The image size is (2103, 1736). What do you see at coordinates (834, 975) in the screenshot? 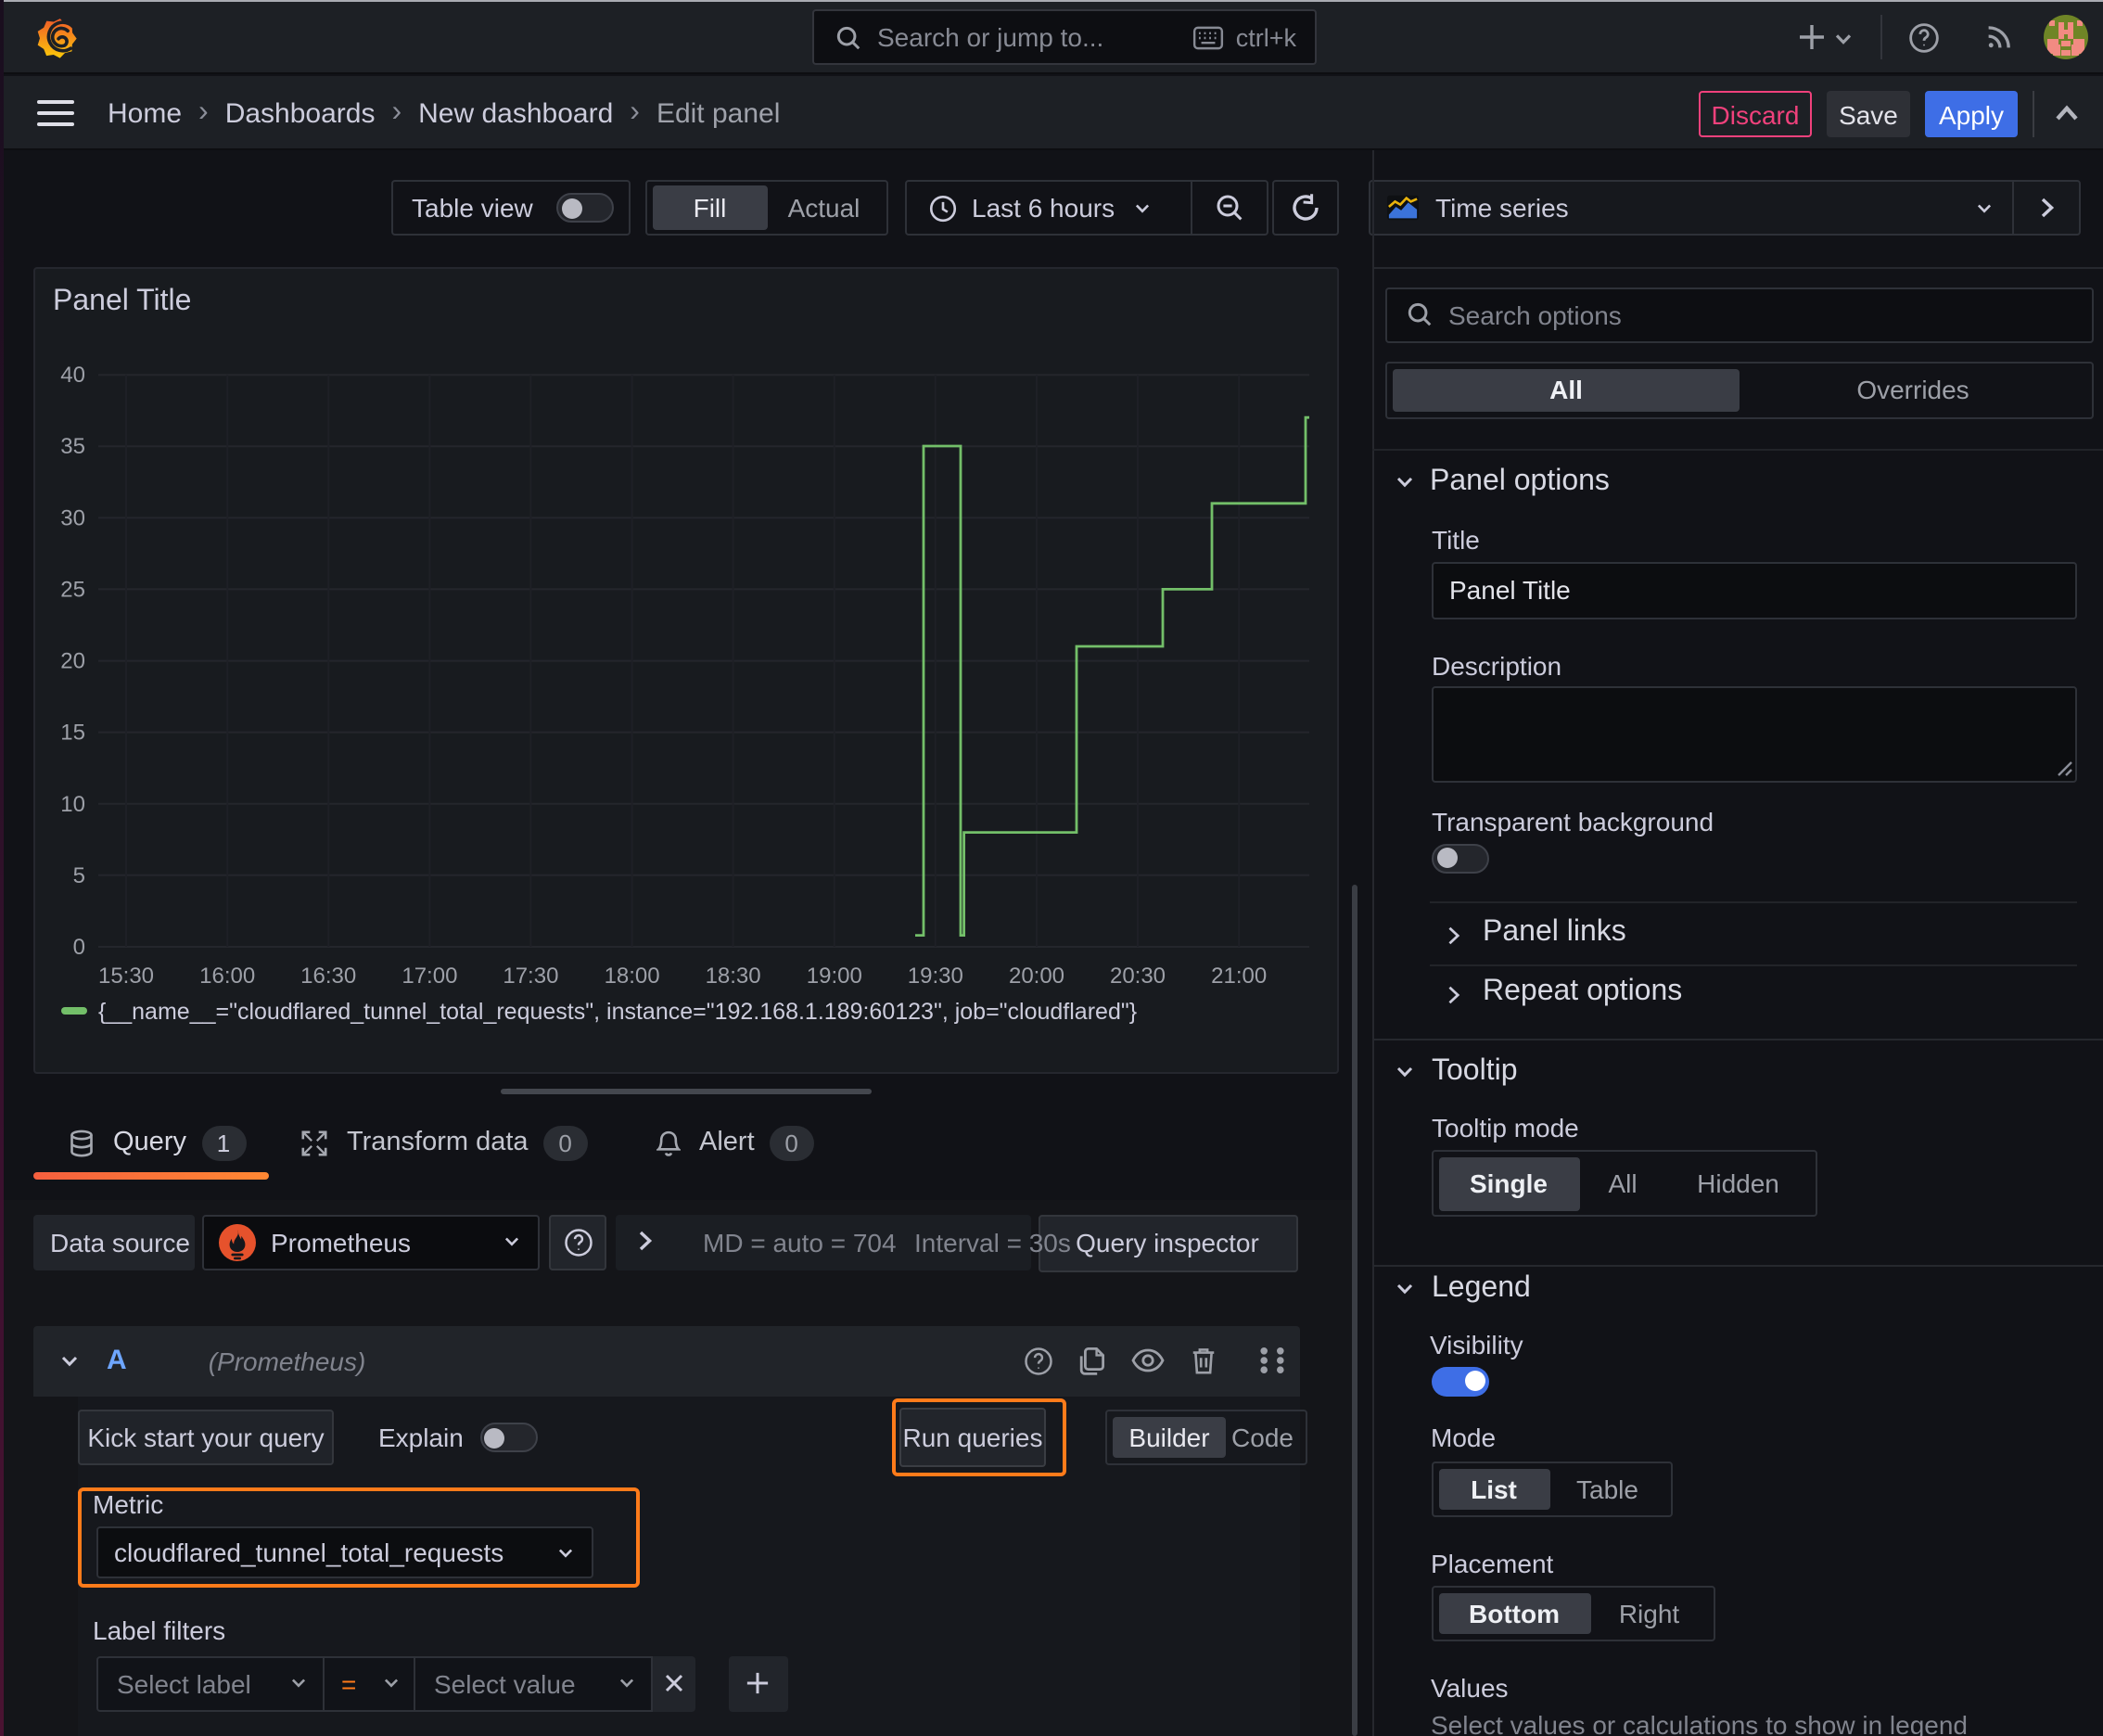
I see `svg-text: 19:00` at bounding box center [834, 975].